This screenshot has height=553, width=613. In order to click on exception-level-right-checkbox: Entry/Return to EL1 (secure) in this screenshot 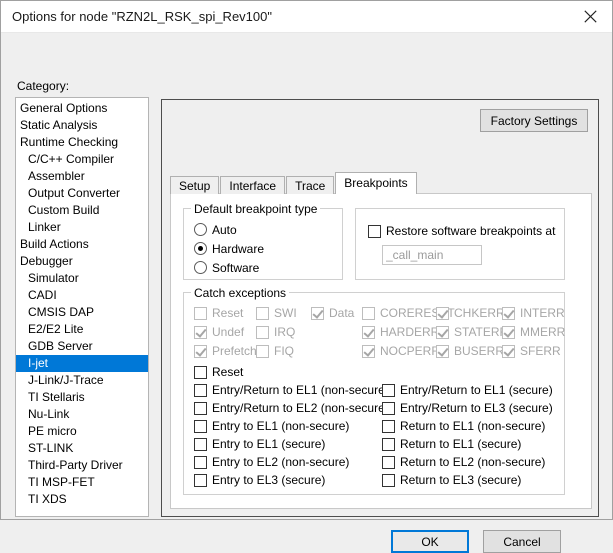, I will do `click(467, 390)`.